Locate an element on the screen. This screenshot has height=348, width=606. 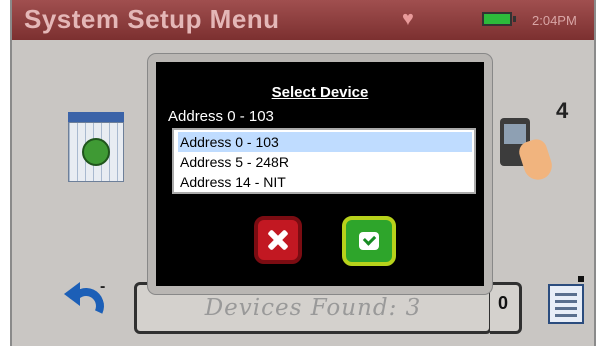
zero-value: 0 is located at coordinates (503, 303).